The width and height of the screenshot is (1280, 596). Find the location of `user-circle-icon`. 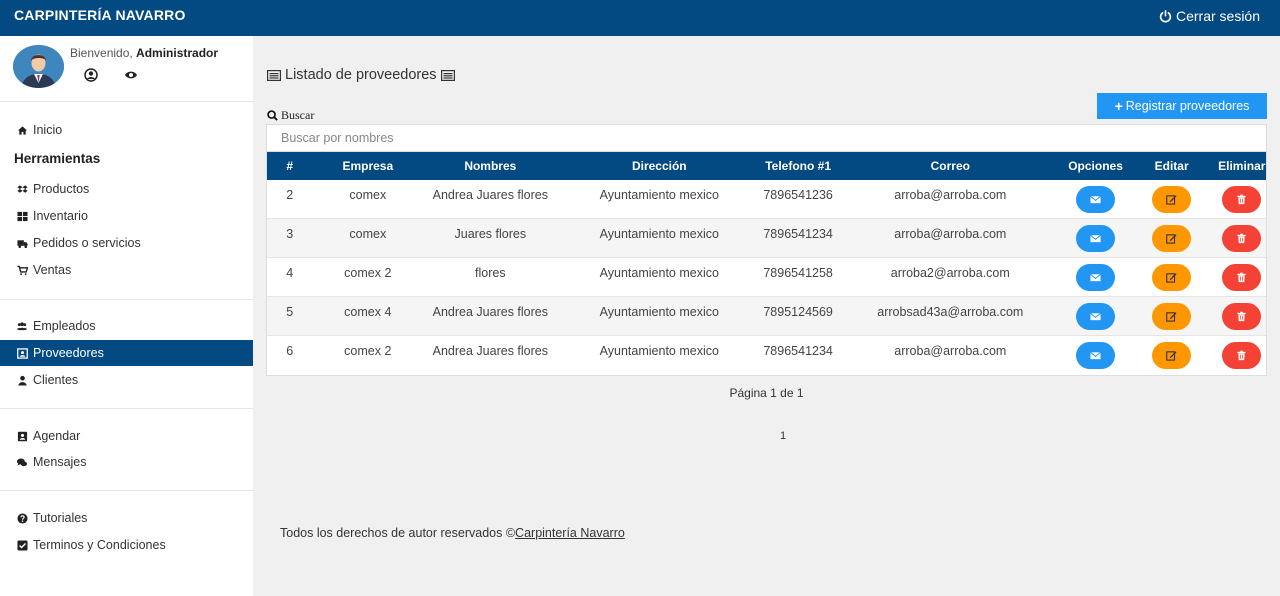

user-circle-icon is located at coordinates (91, 75).